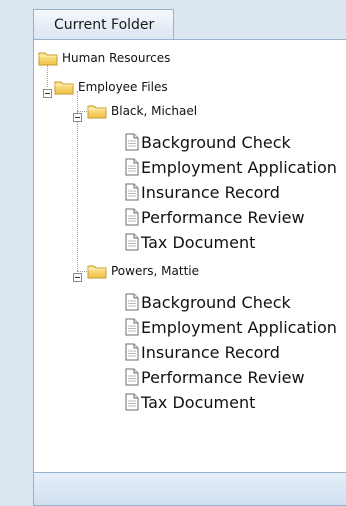 This screenshot has width=346, height=506. Describe the element at coordinates (123, 87) in the screenshot. I see `folder-label: Employee Files` at that location.